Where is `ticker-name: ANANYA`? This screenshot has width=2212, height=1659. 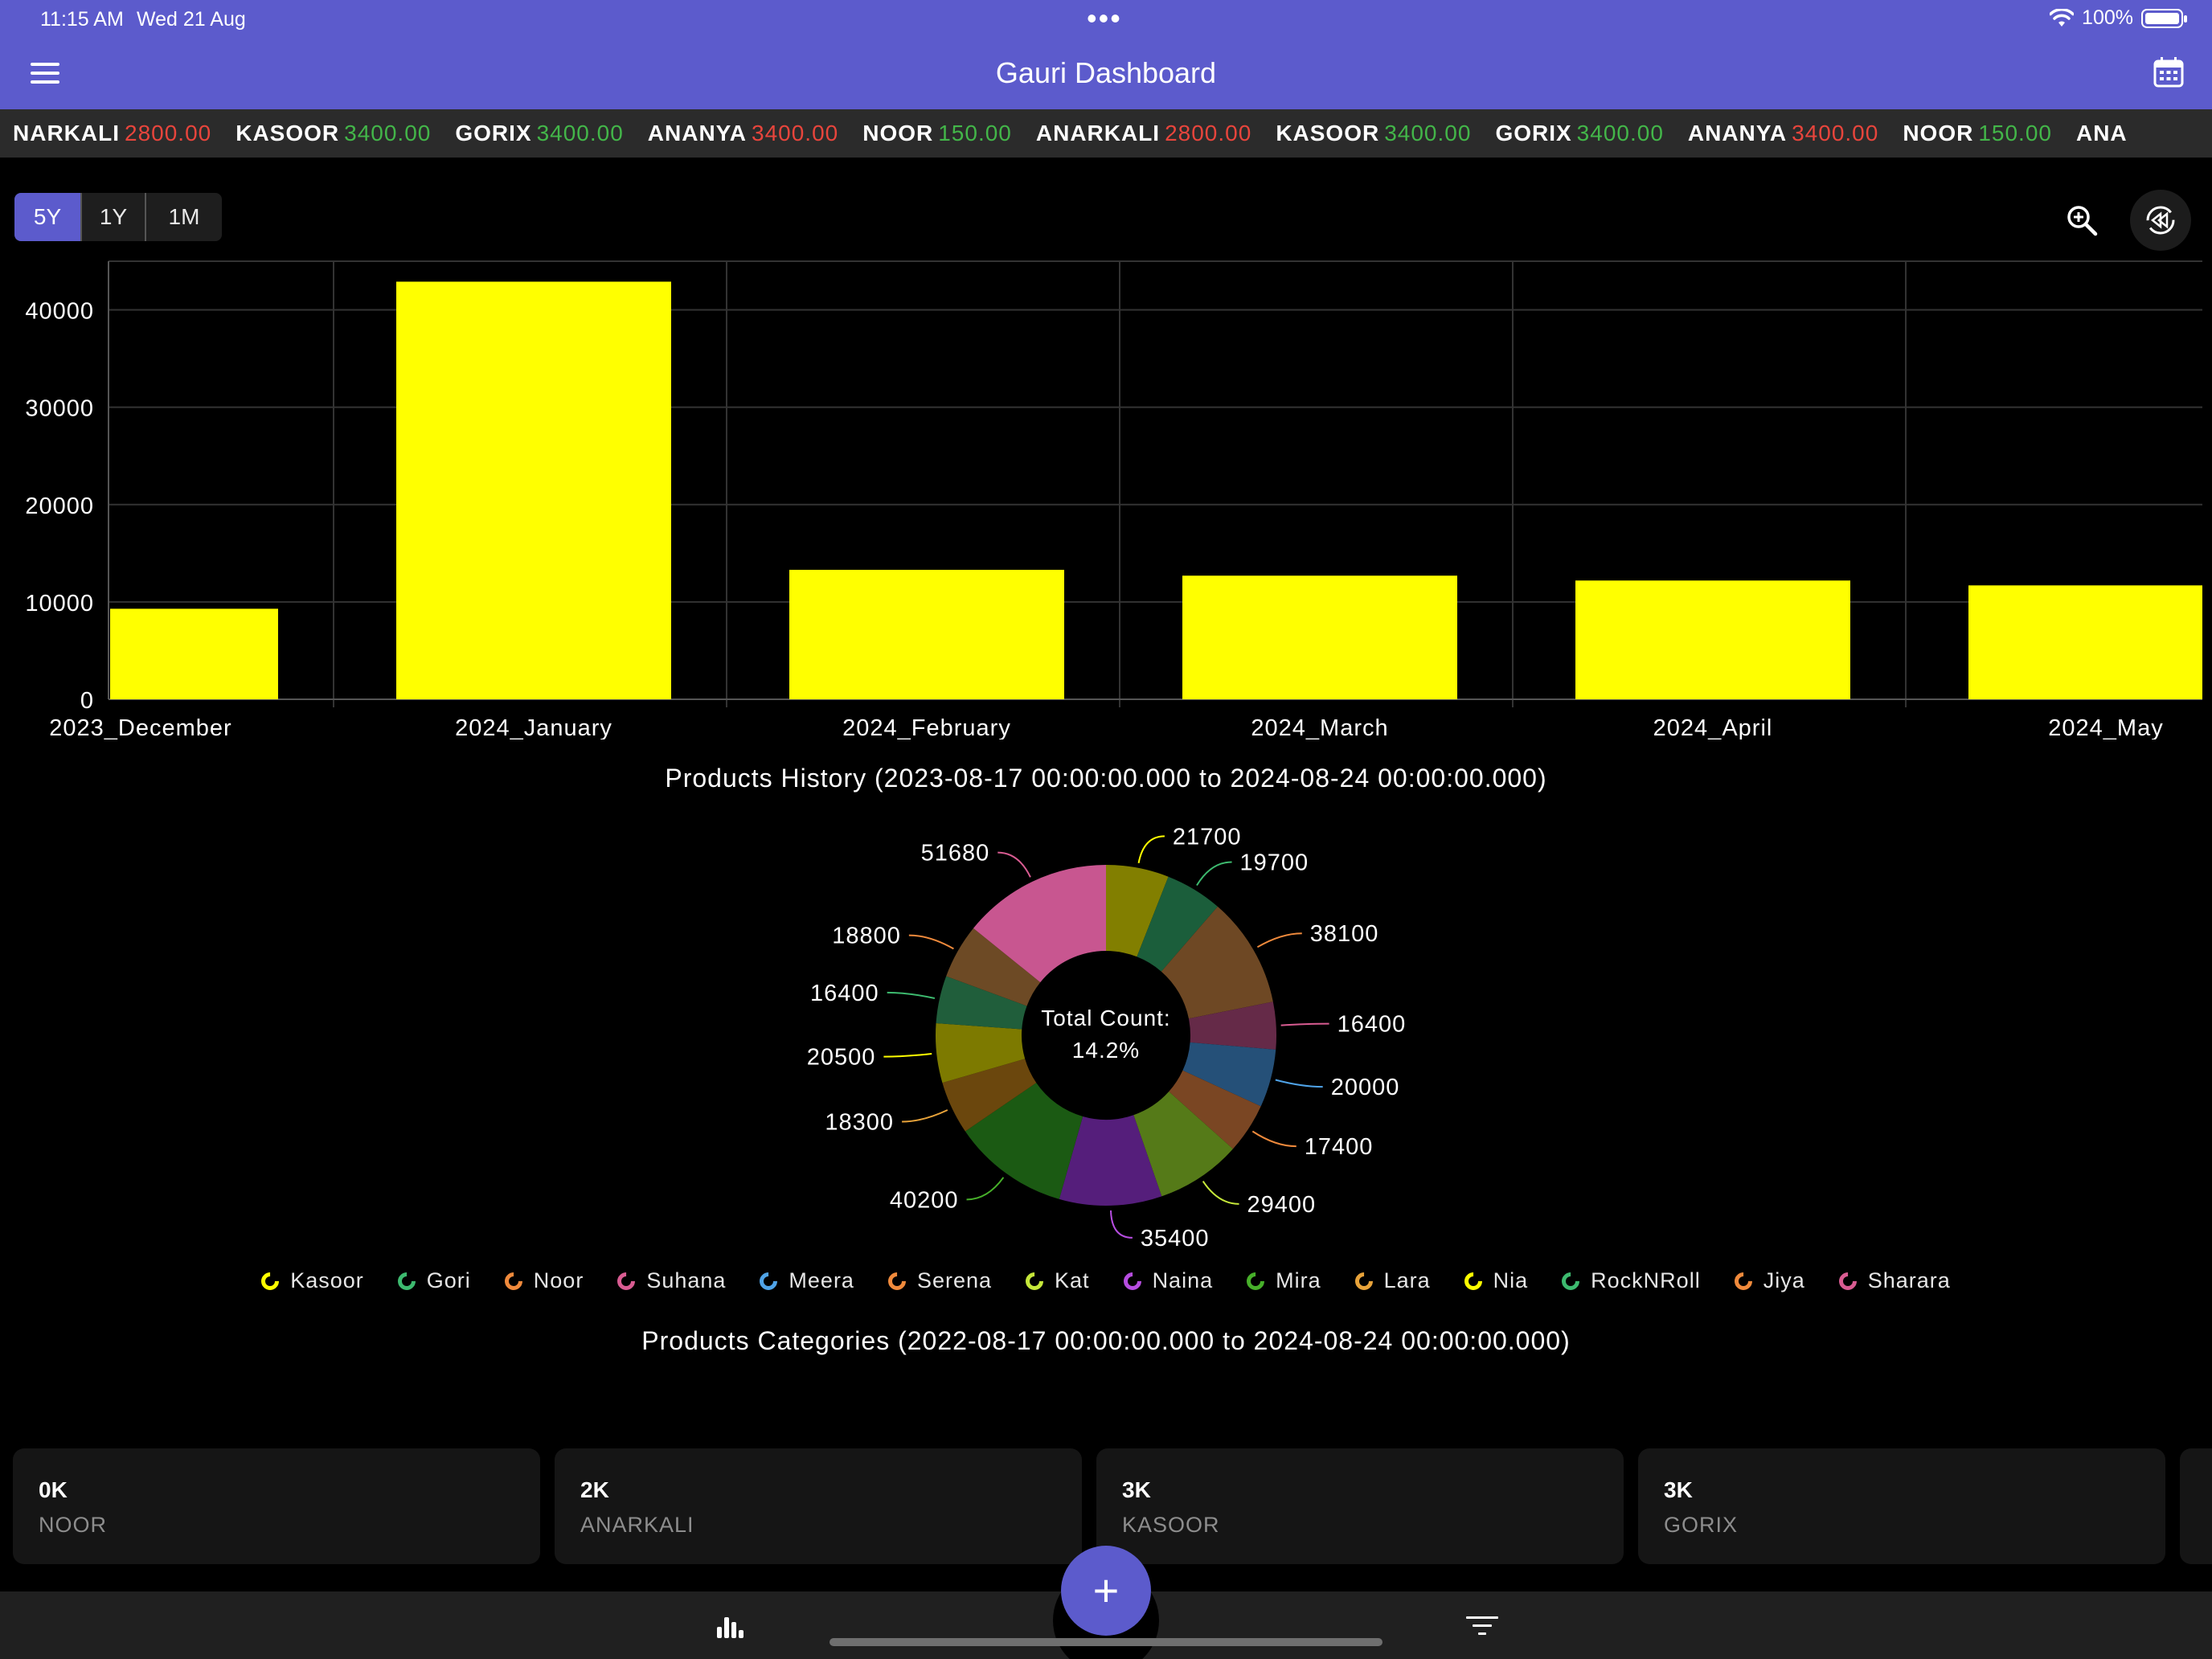 ticker-name: ANANYA is located at coordinates (697, 133).